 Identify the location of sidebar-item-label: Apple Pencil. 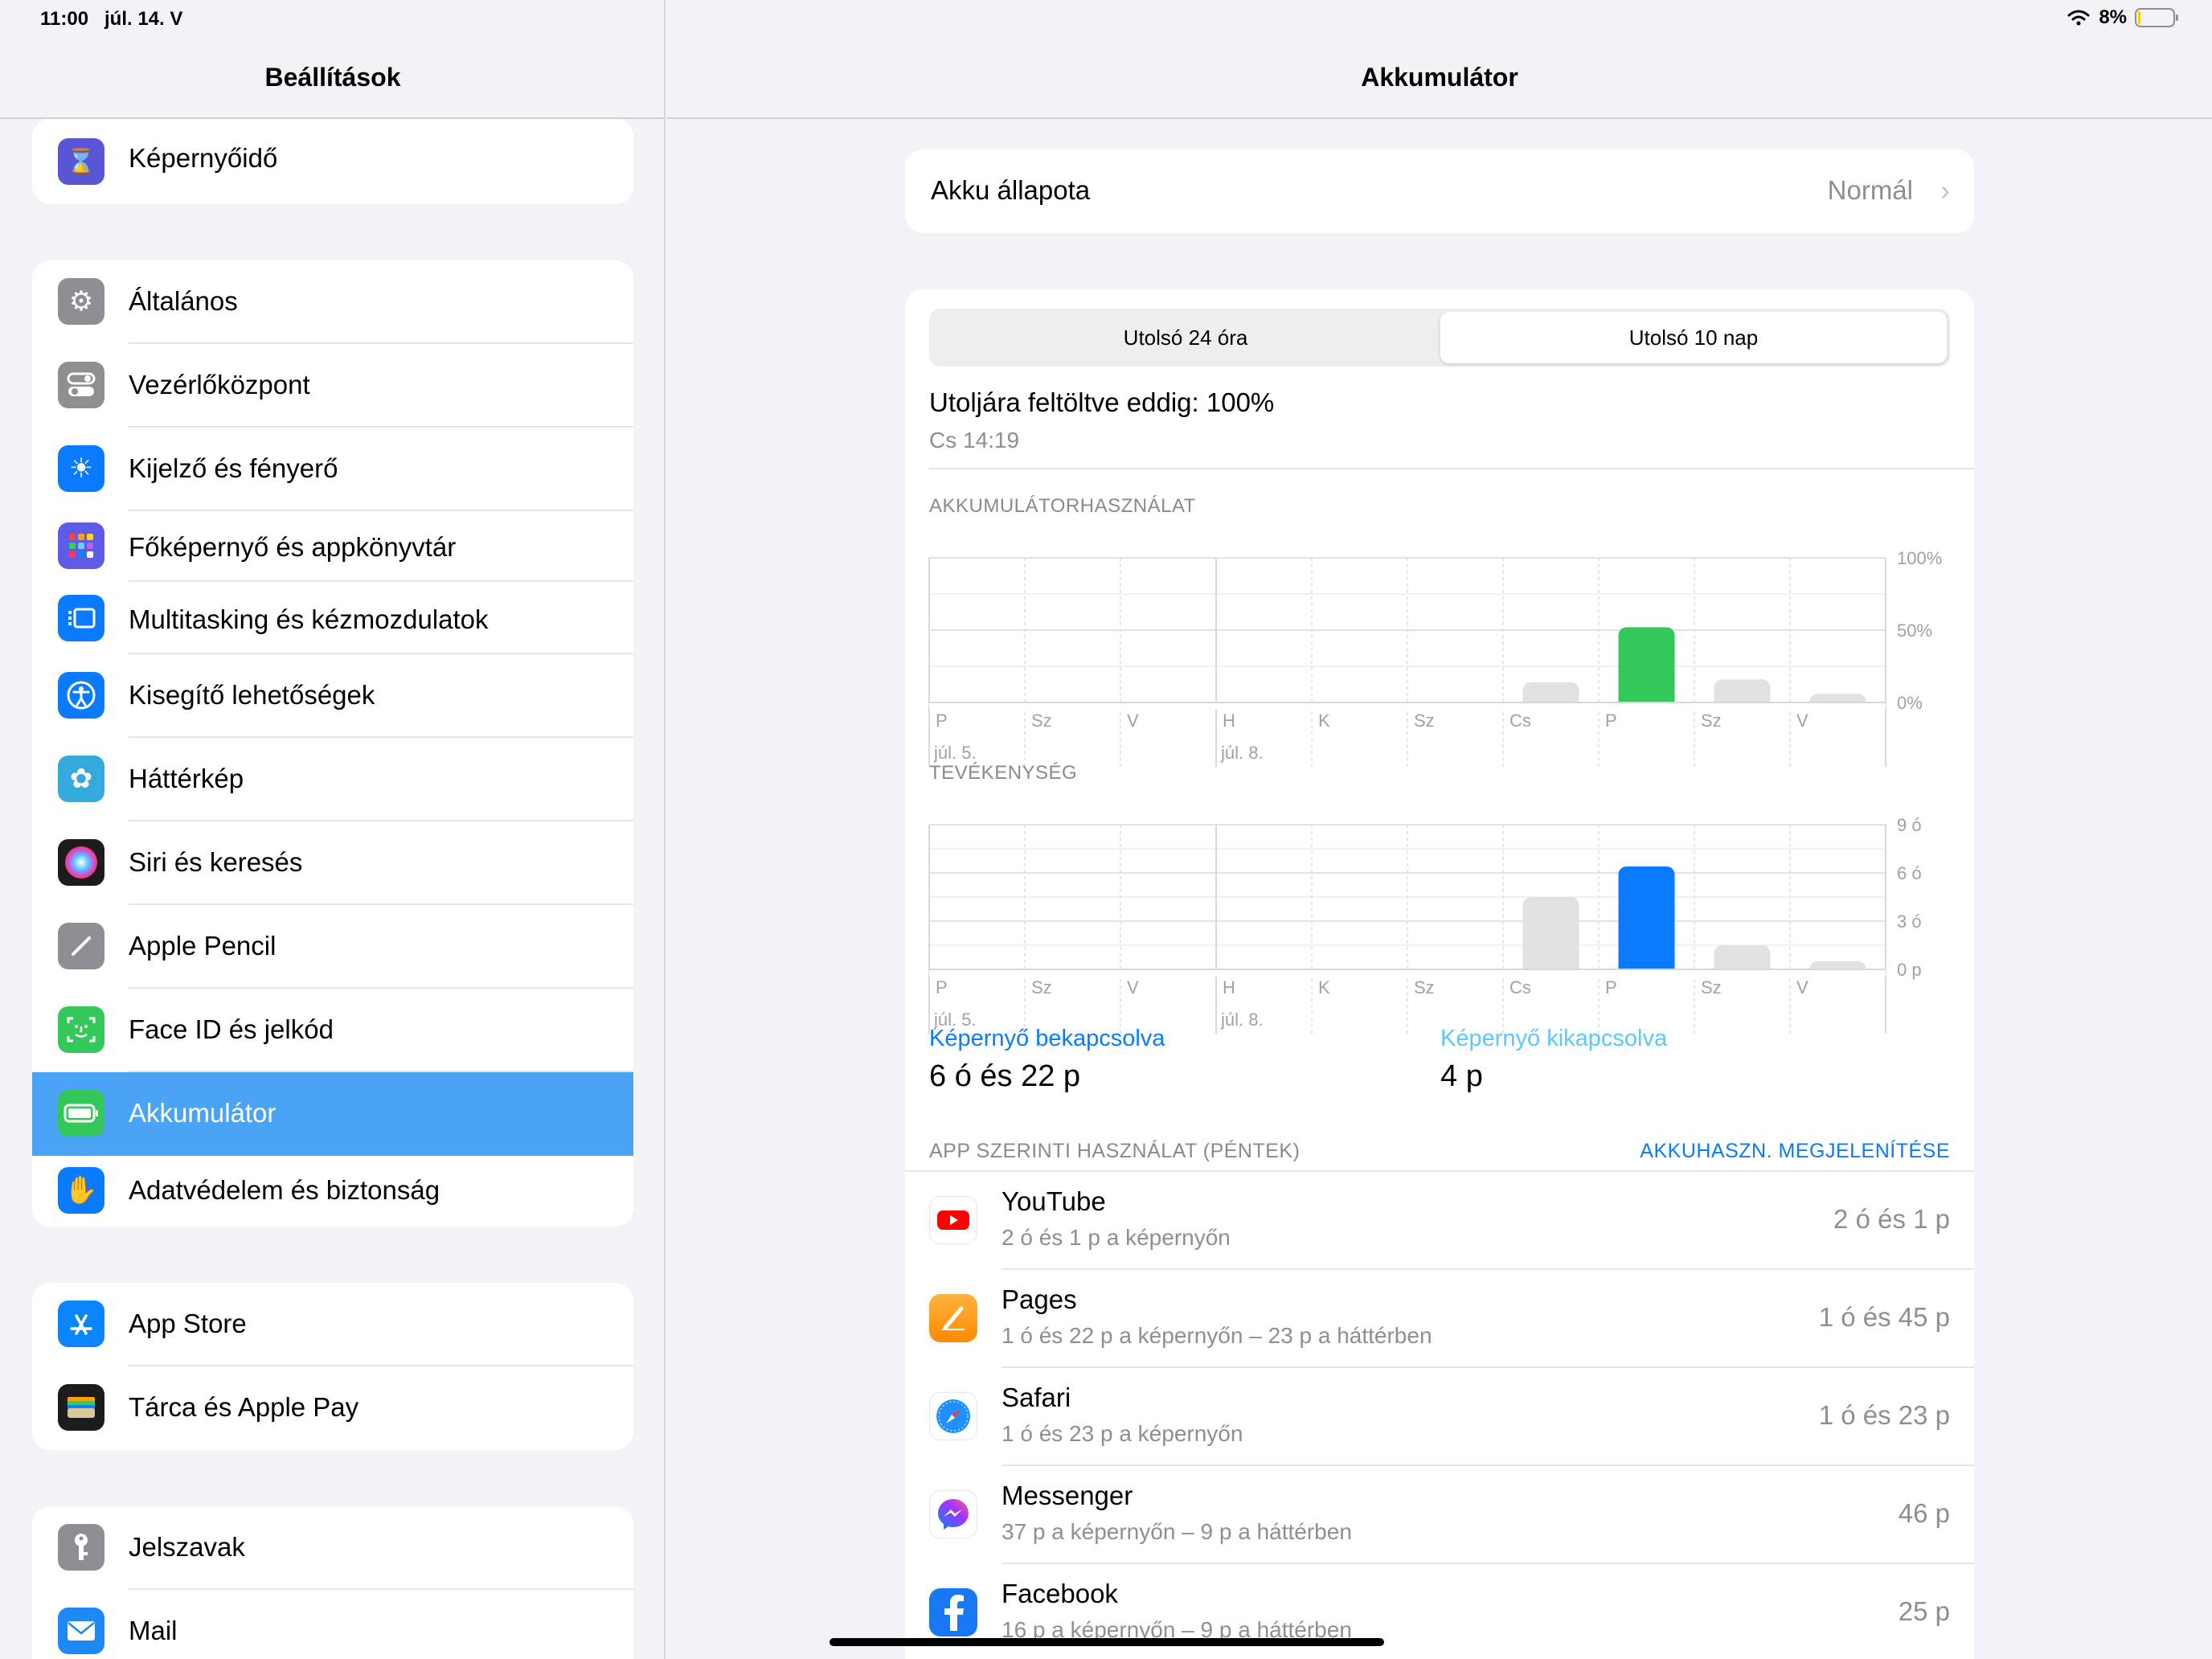
(202, 946).